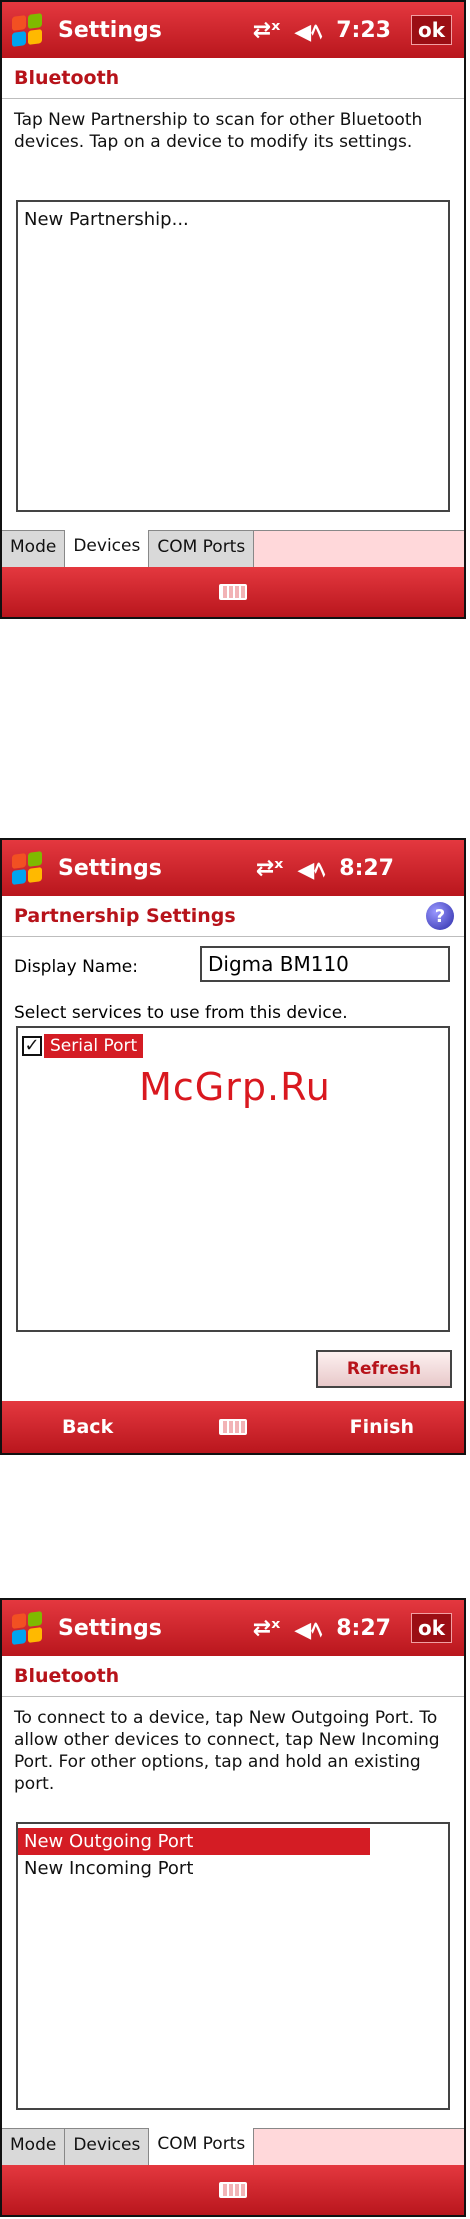 The image size is (470, 2219). Describe the element at coordinates (384, 1369) in the screenshot. I see `refresh-button: Refresh` at that location.